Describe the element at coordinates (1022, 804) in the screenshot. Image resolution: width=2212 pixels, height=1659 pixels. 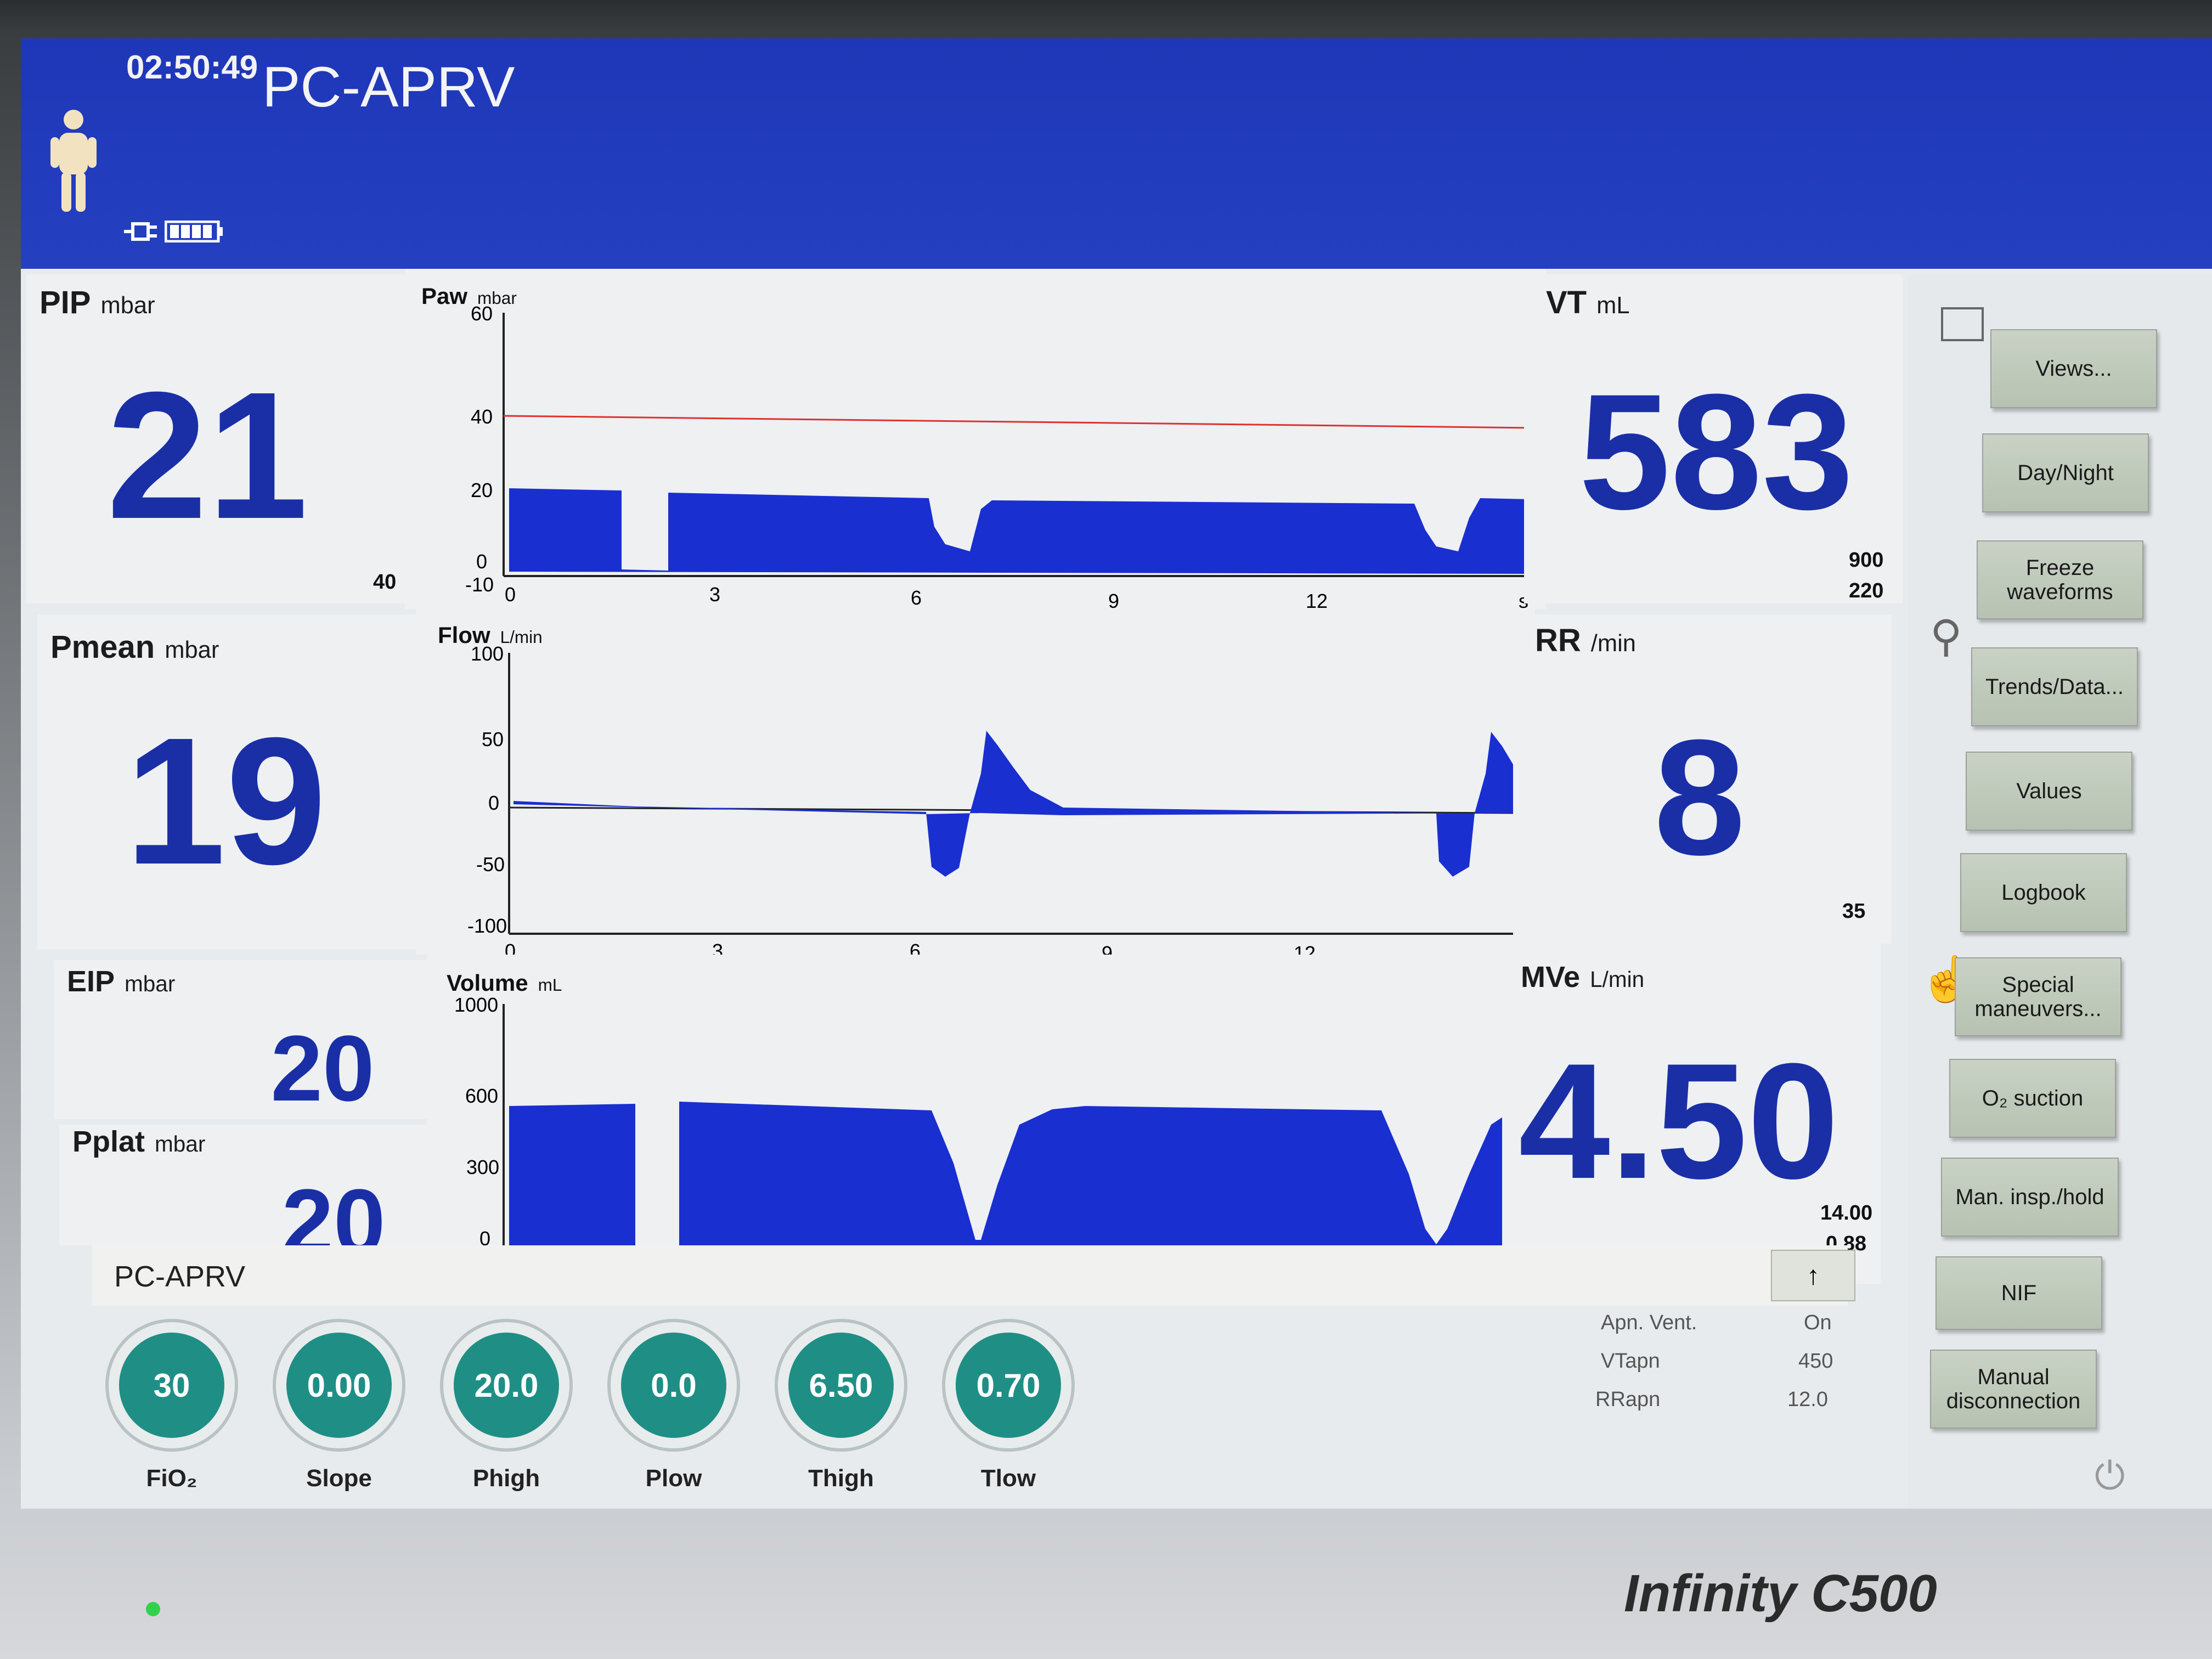
I see `flow-trace` at that location.